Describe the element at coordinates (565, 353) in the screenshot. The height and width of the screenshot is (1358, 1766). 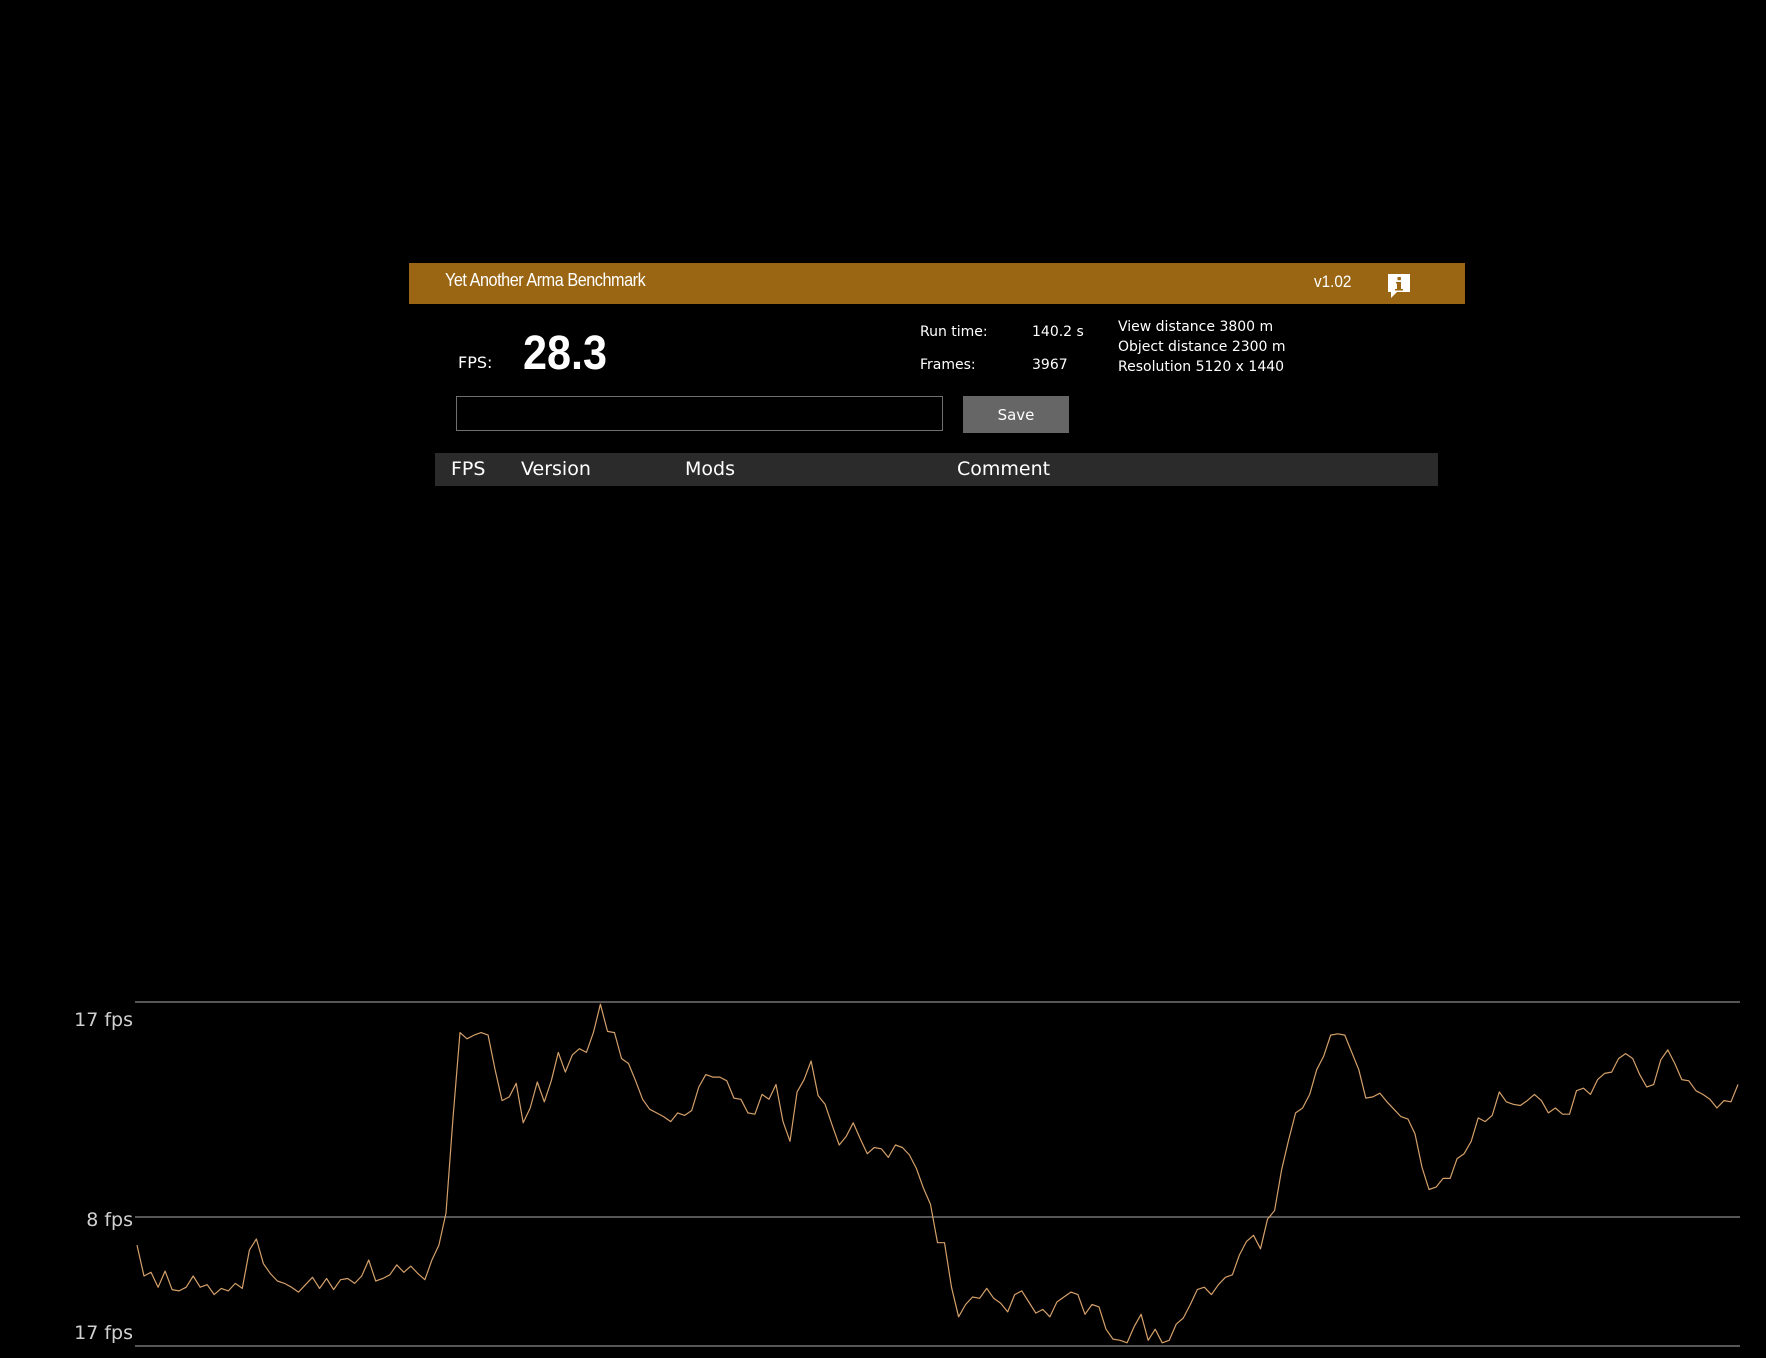
I see `fps-value: 28.3` at that location.